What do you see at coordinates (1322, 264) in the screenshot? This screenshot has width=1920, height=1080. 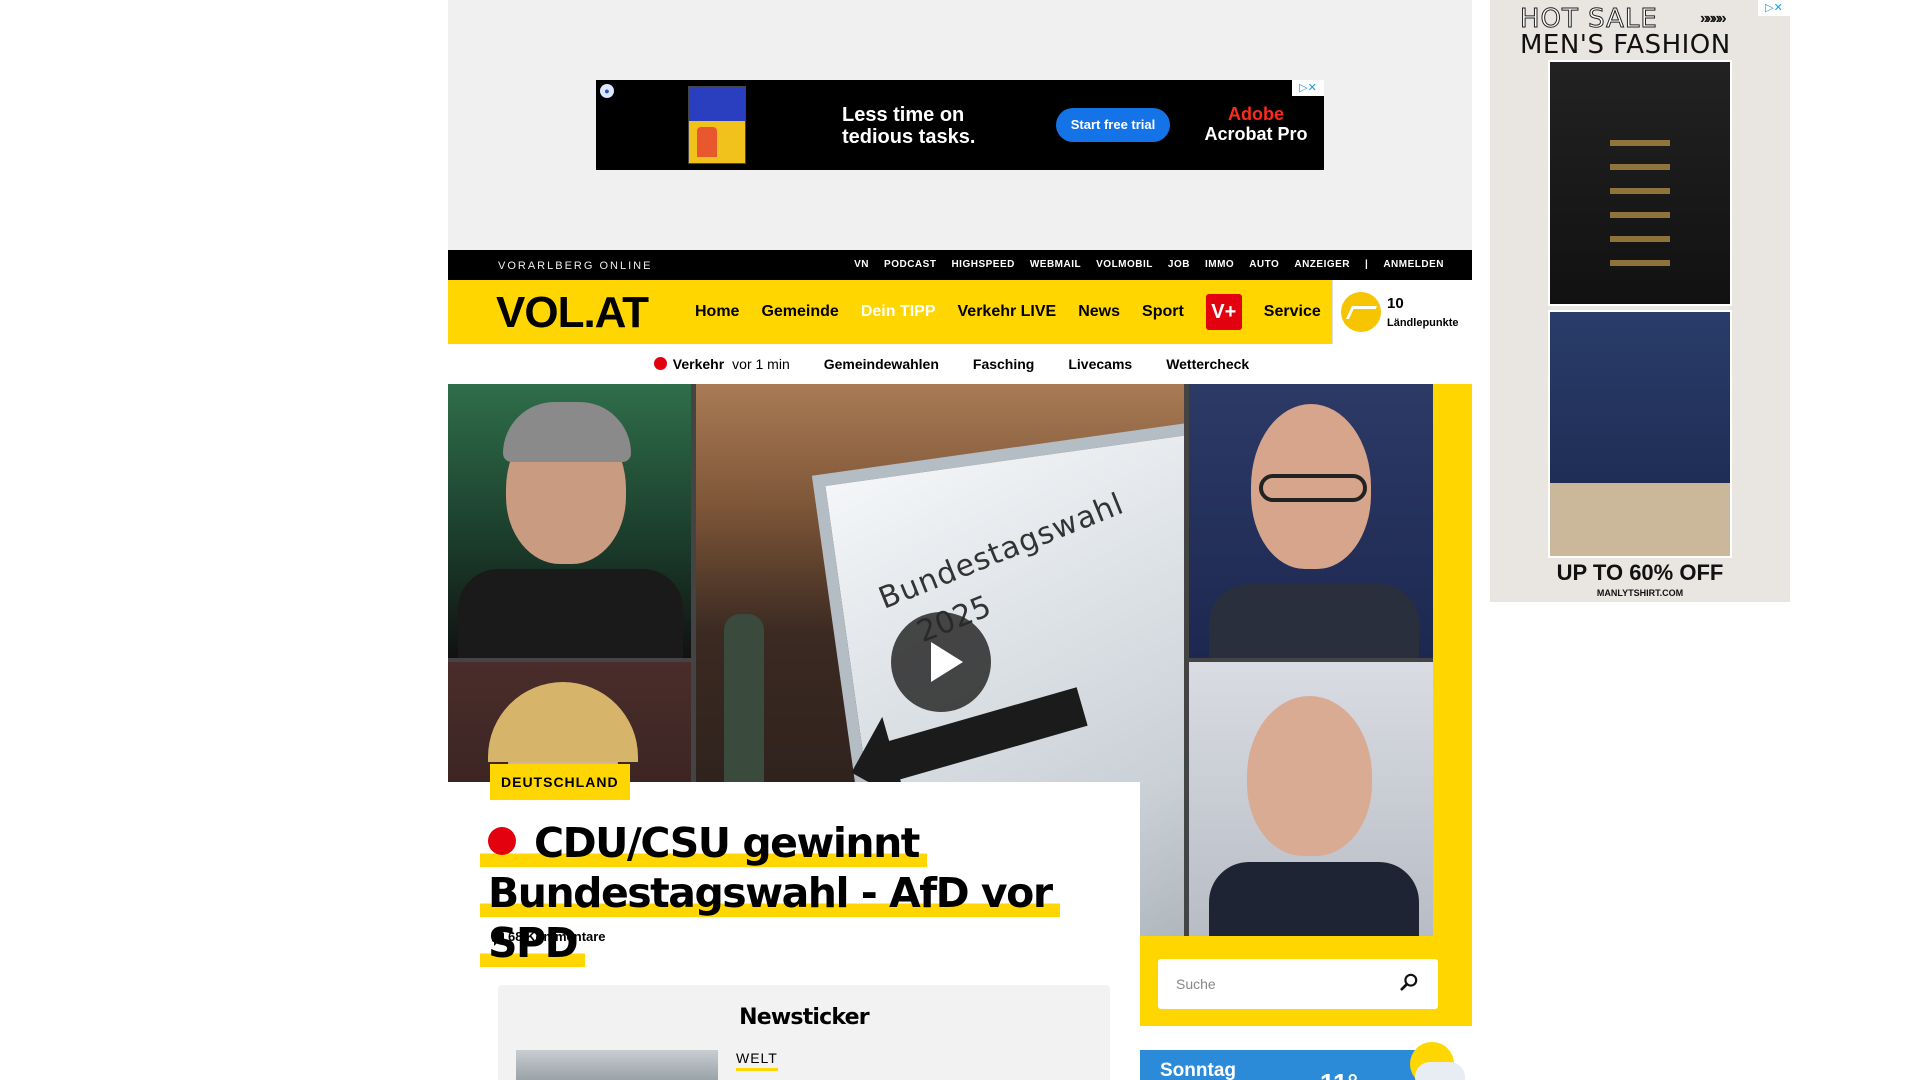 I see `top-link-anzeiger: ANZEIGER` at bounding box center [1322, 264].